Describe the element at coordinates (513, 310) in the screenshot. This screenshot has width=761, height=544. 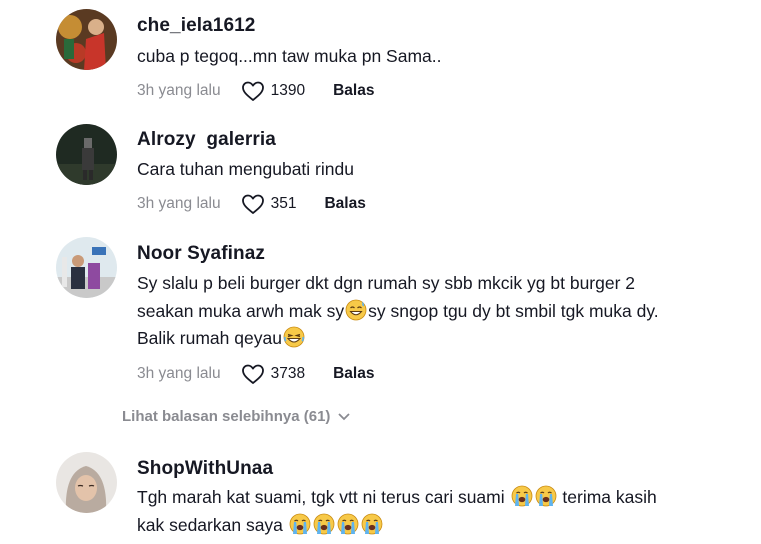
I see `comment-fragment: sy sngop tgu dy bt smbil tgk muka dy.` at that location.